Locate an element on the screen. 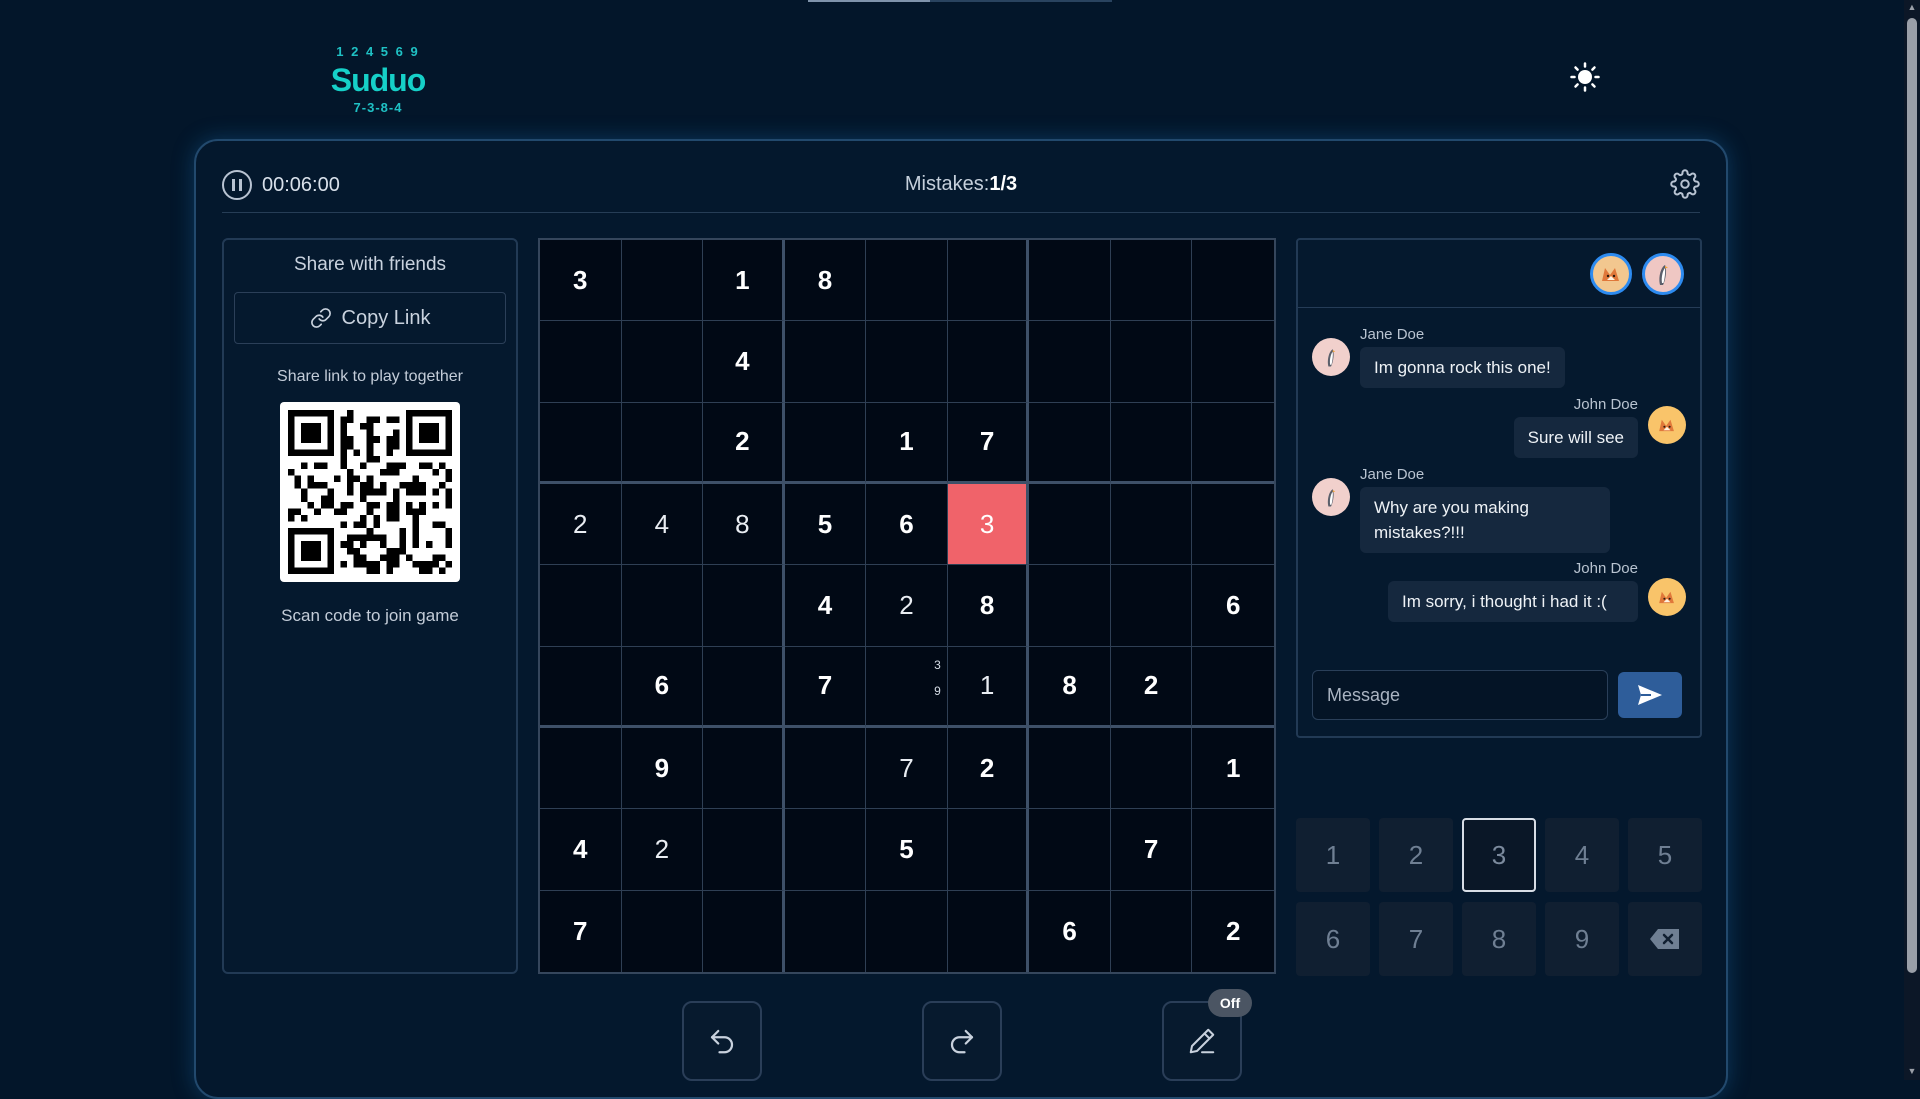 The width and height of the screenshot is (1920, 1099). redo-button is located at coordinates (962, 1041).